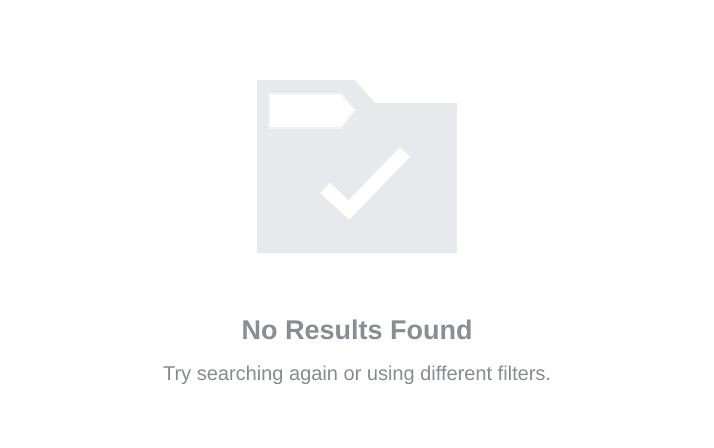  I want to click on empty-state-title: No Results Found, so click(357, 330).